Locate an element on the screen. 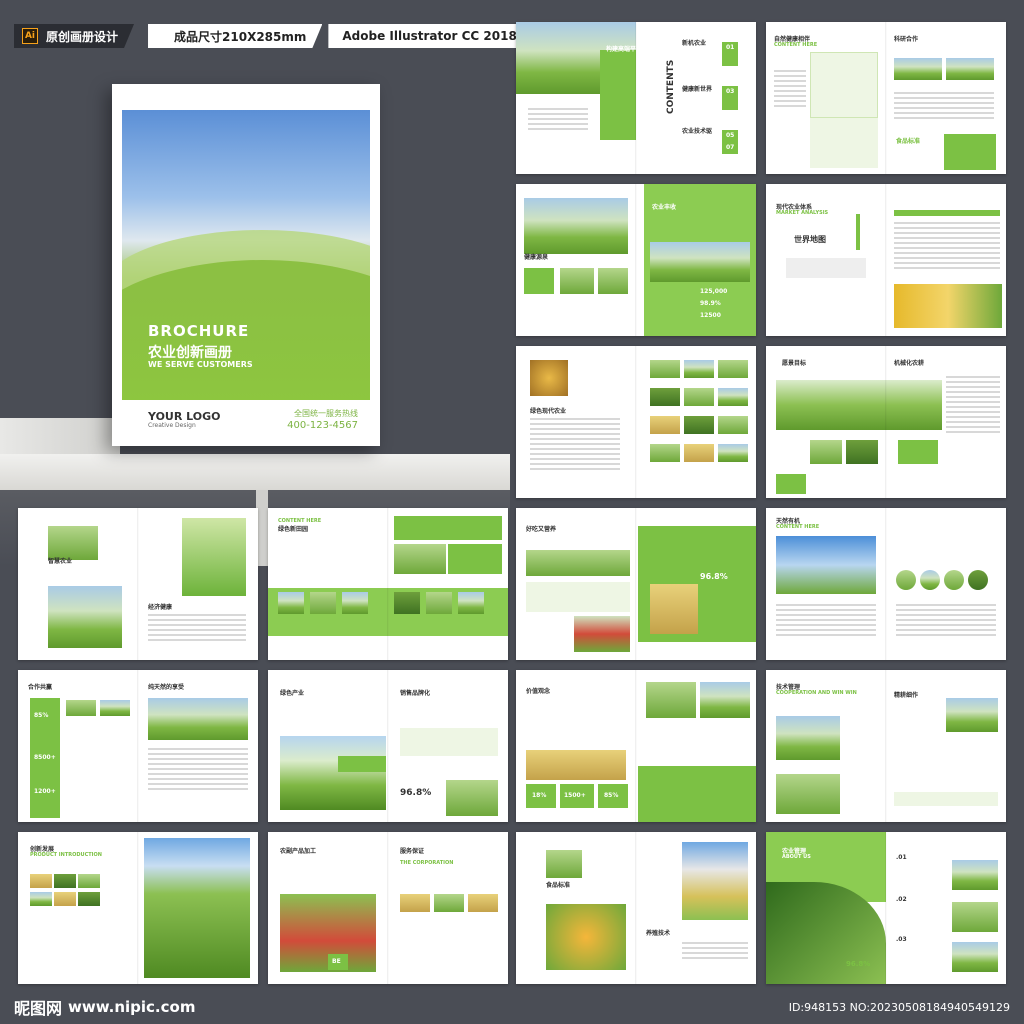 Image resolution: width=1024 pixels, height=1024 pixels. spread9-n1: 96.8% is located at coordinates (714, 576).